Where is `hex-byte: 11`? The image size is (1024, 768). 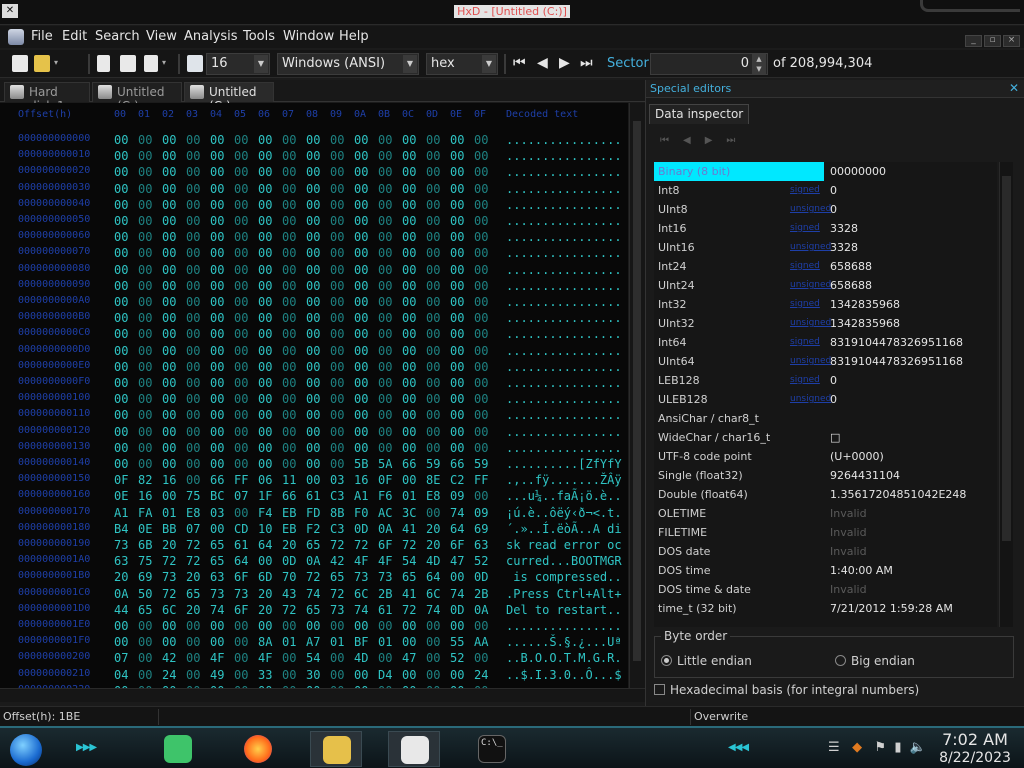 hex-byte: 11 is located at coordinates (292, 480).